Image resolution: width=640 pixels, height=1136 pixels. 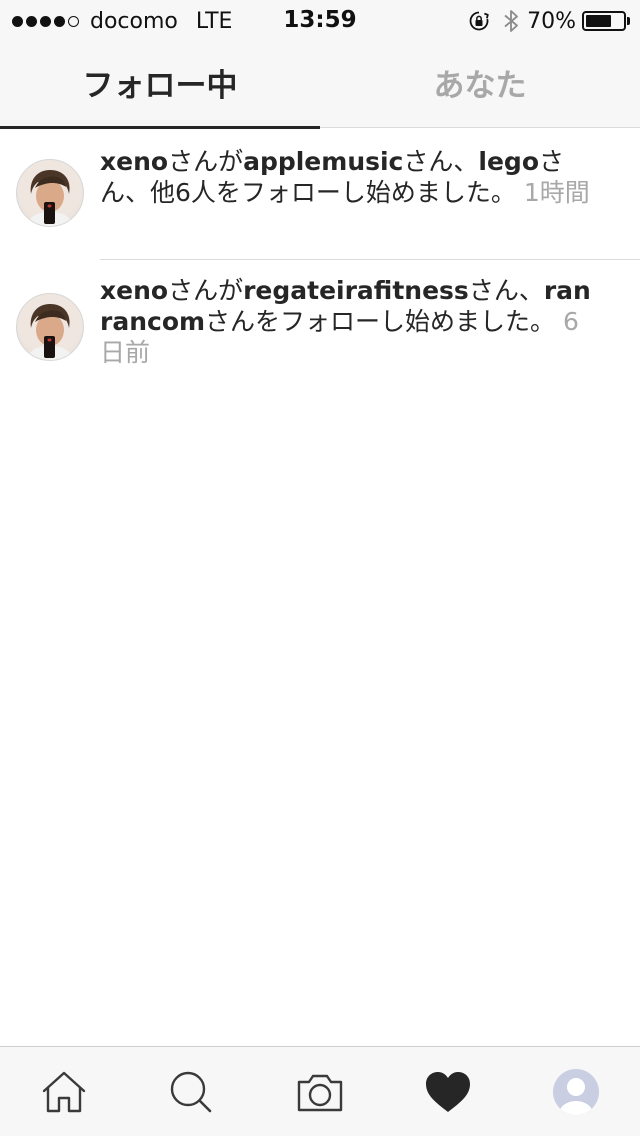 What do you see at coordinates (551, 21) in the screenshot?
I see `battery-percent: 70%` at bounding box center [551, 21].